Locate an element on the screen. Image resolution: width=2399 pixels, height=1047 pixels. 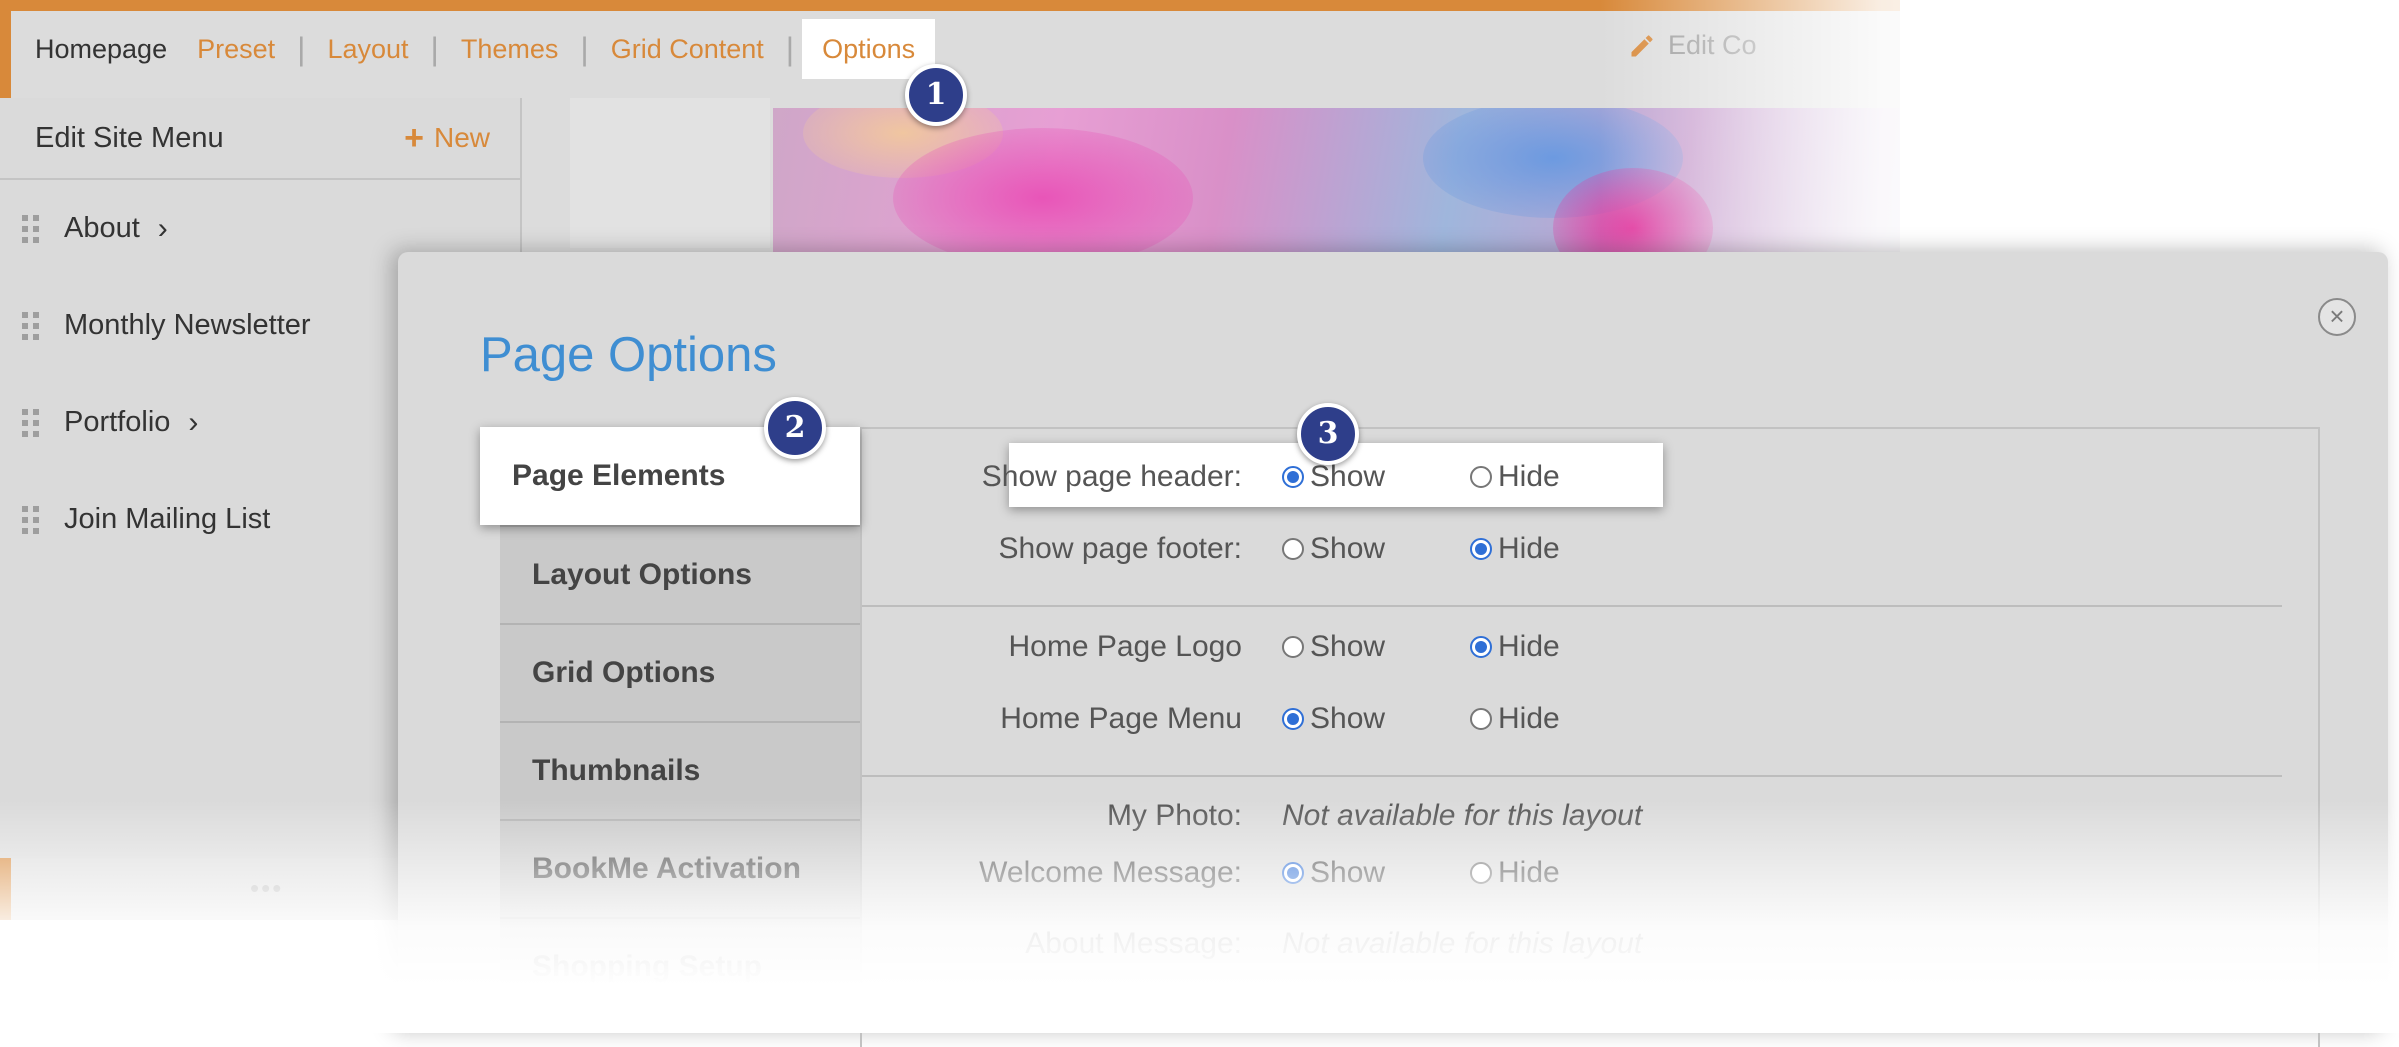
callout-badge-1: 1 is located at coordinates (936, 95).